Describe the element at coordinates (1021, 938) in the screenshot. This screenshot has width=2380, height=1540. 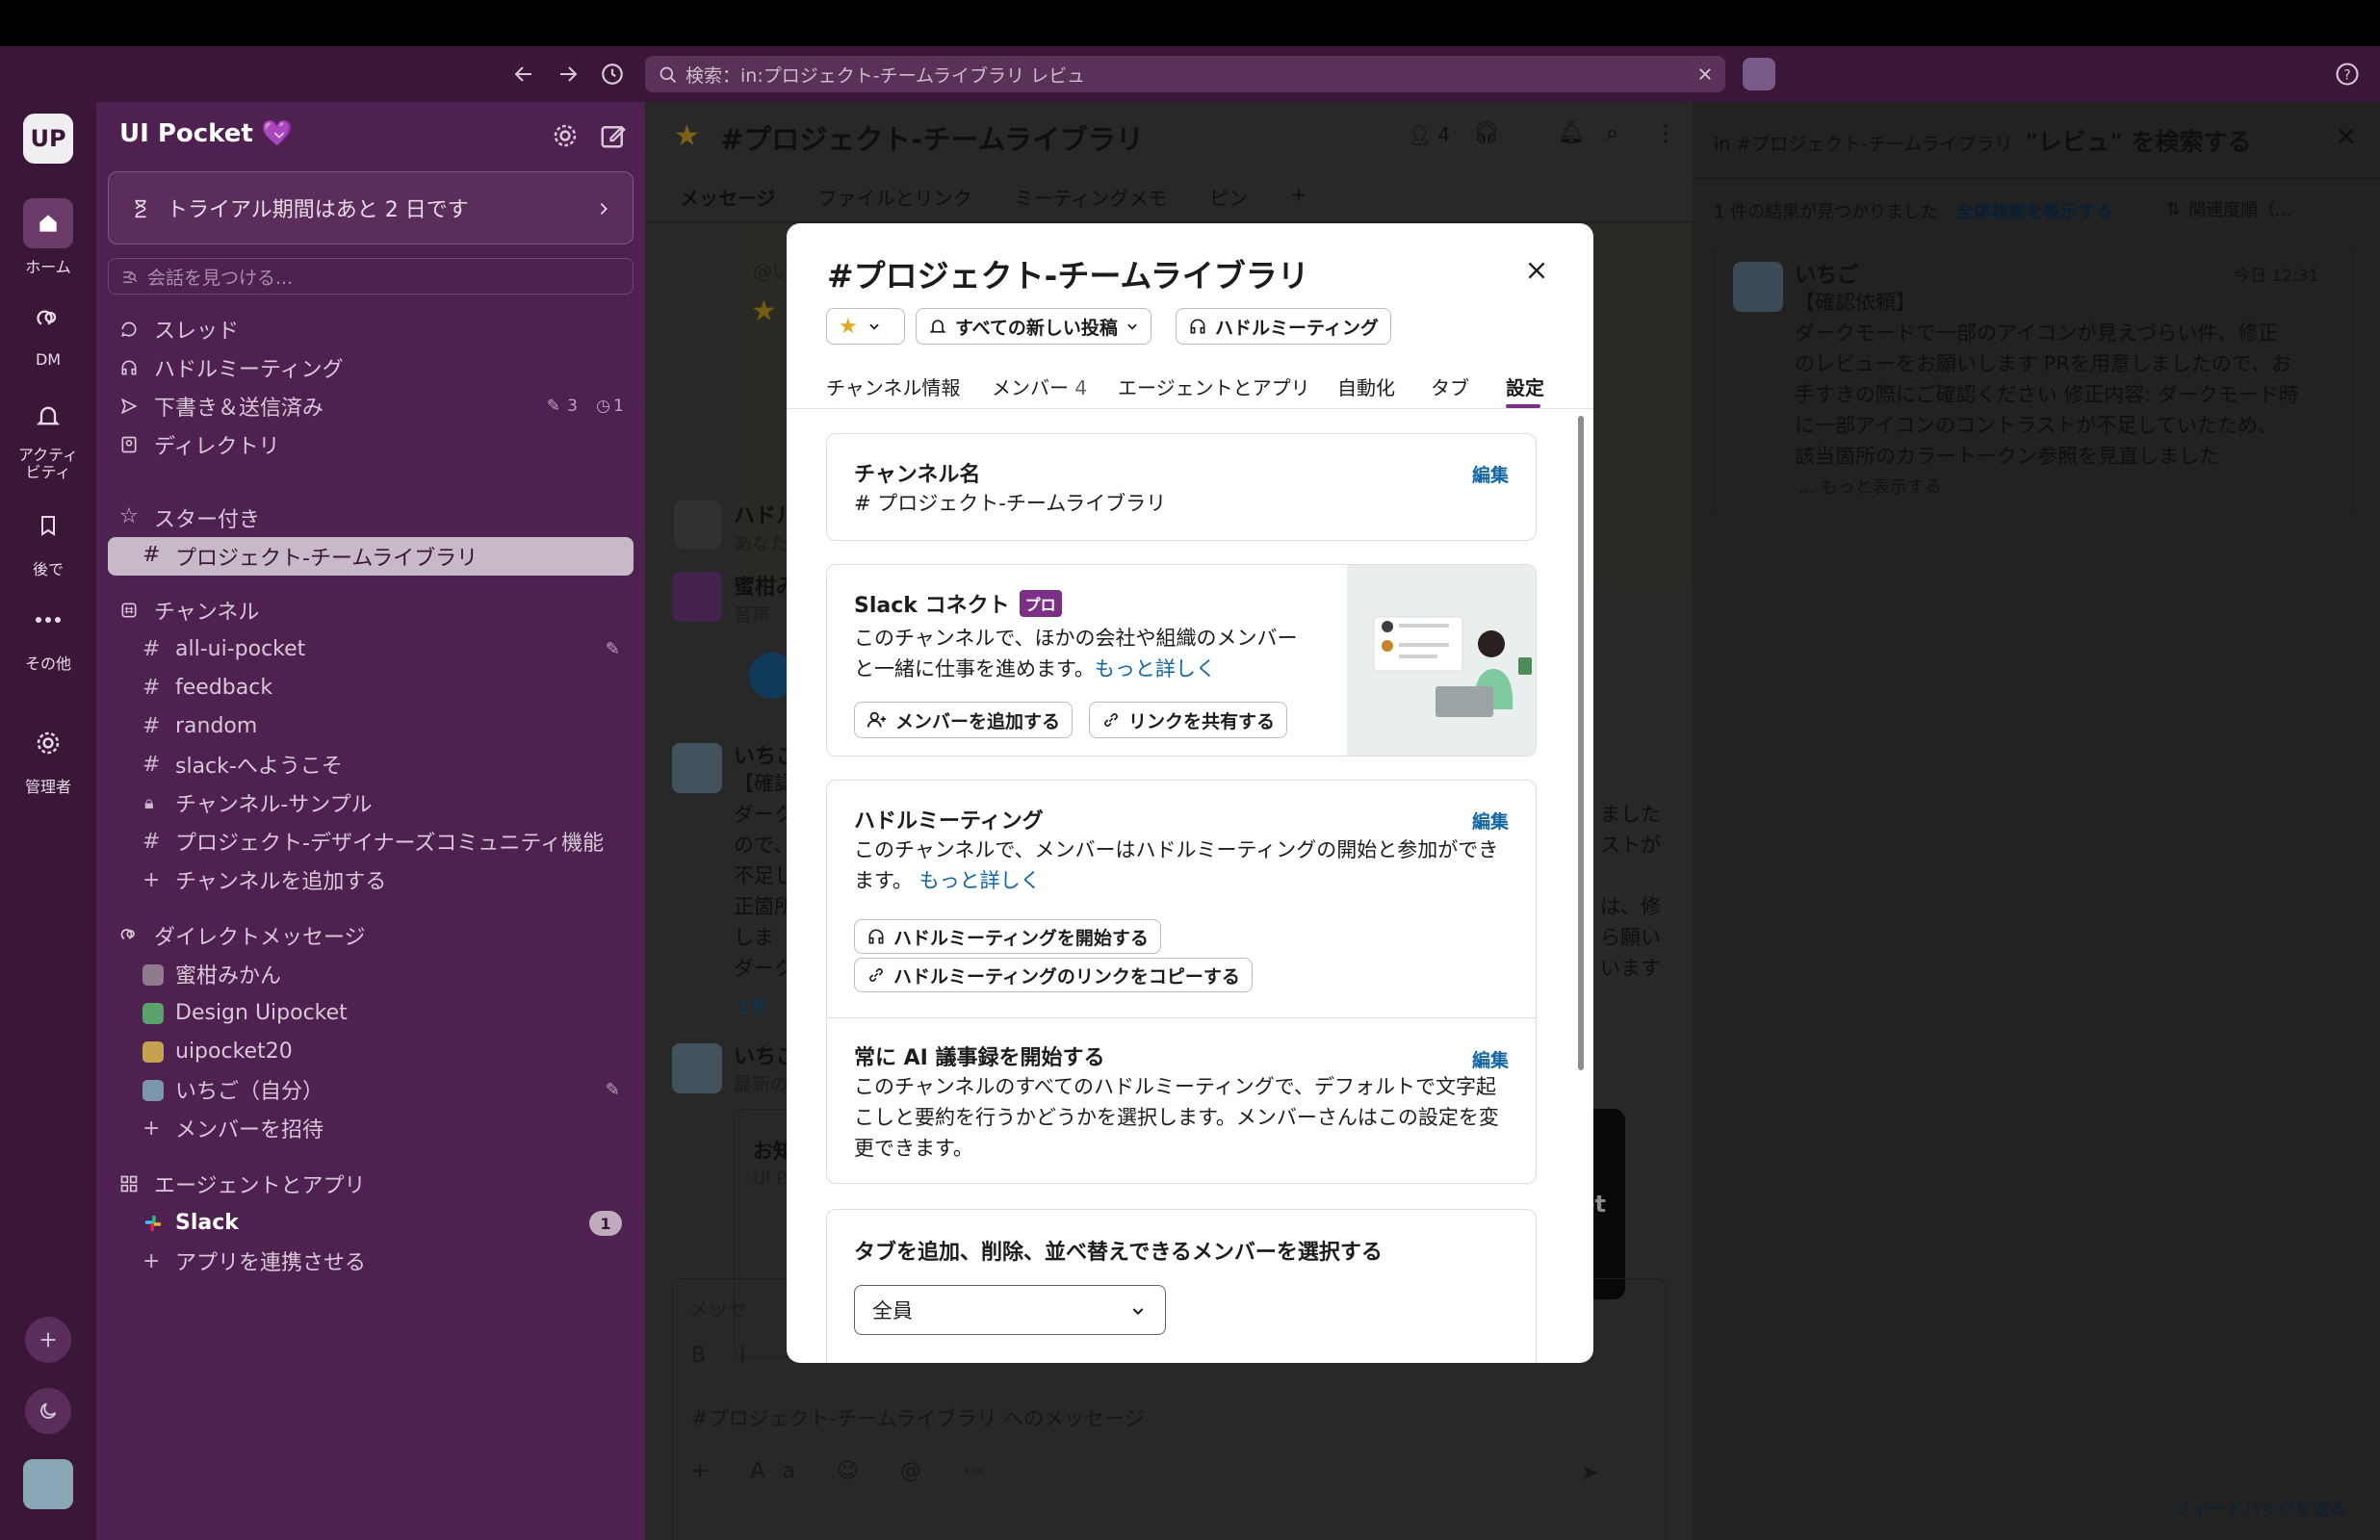
I see `start-huddle-label: ハドルミーティングを開始する` at that location.